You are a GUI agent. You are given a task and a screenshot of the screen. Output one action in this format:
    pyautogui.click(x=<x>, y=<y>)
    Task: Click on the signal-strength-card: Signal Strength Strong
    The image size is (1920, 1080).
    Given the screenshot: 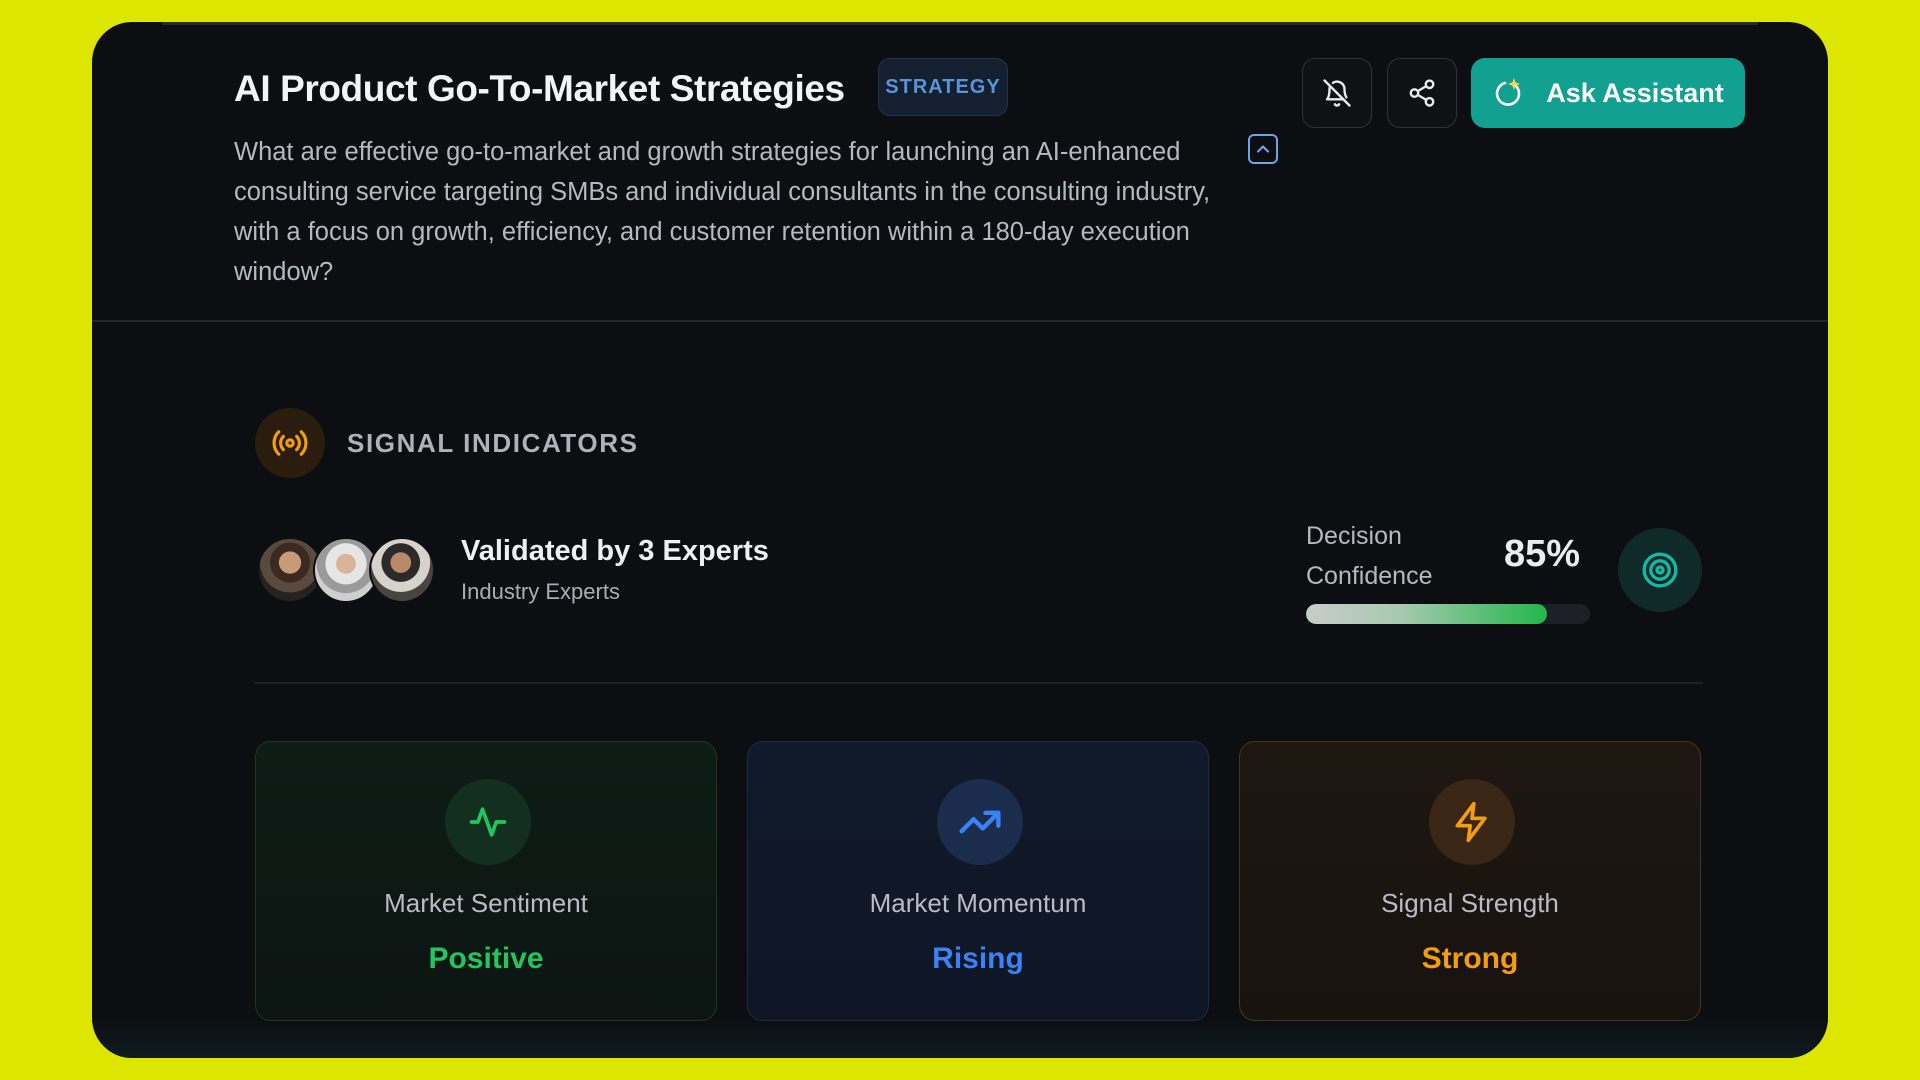 What is the action you would take?
    pyautogui.click(x=1470, y=881)
    